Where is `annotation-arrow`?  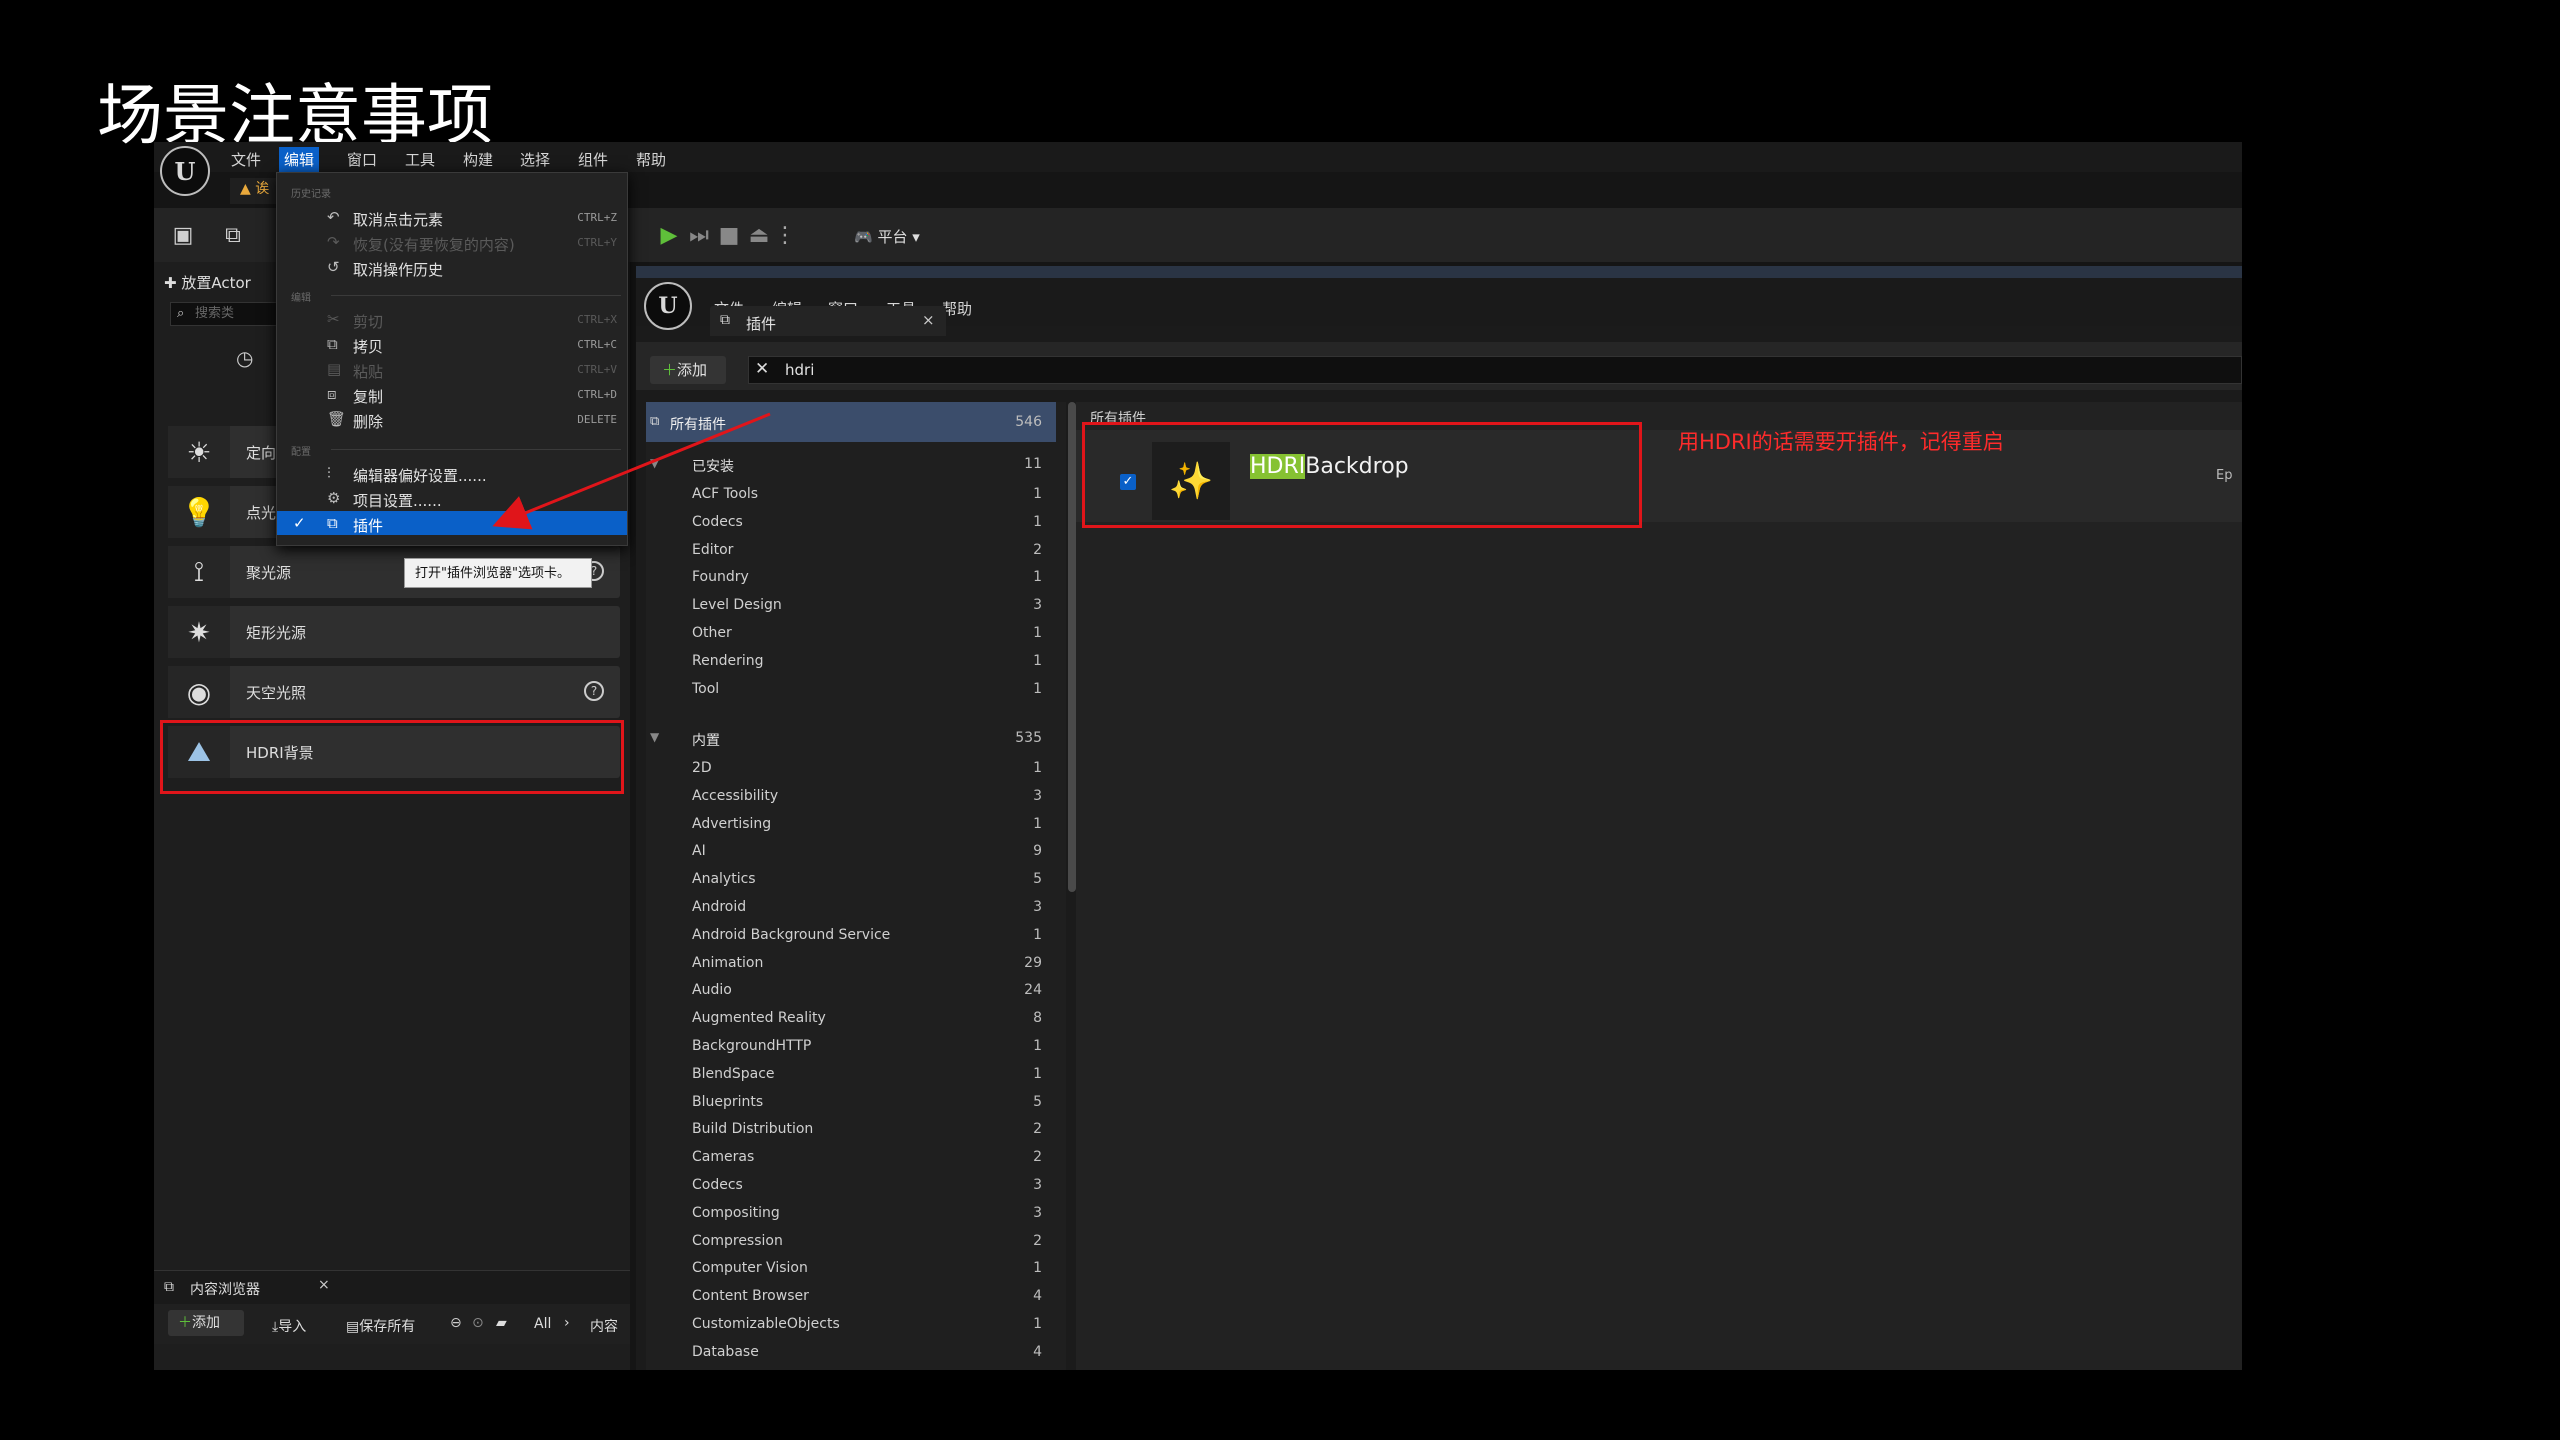
annotation-arrow is located at coordinates (631, 471).